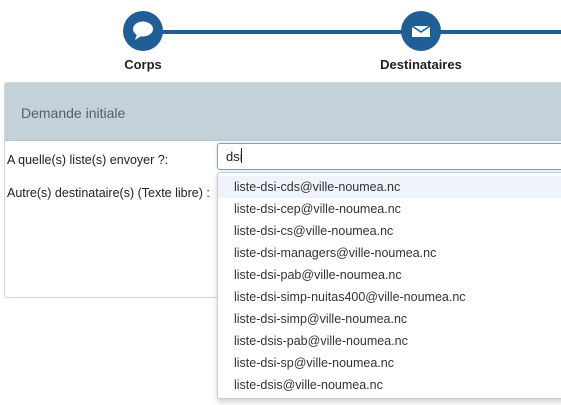  I want to click on autocomplete-option: liste-dsi-simp-nuitas400@ville-noumea.nc, so click(389, 297).